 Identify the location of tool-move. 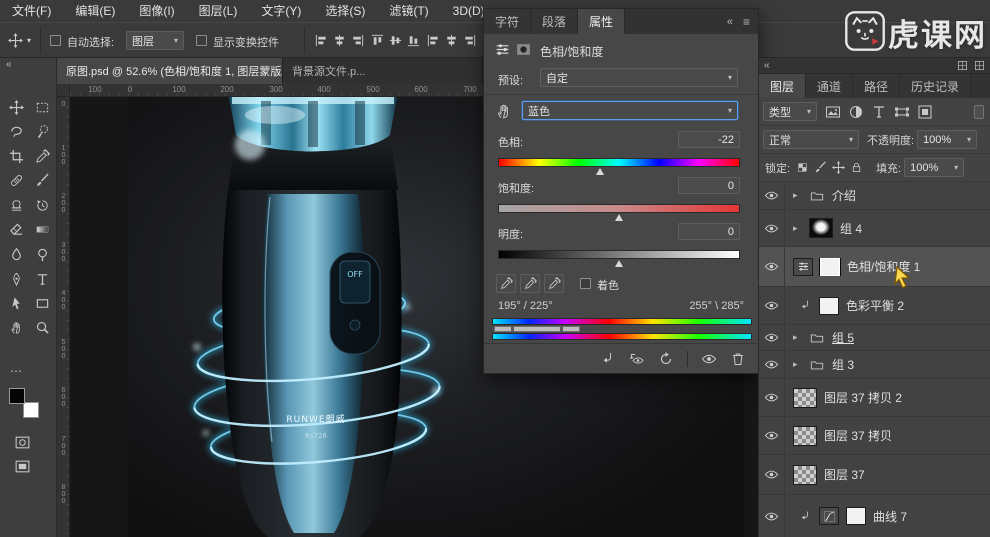
(16, 107).